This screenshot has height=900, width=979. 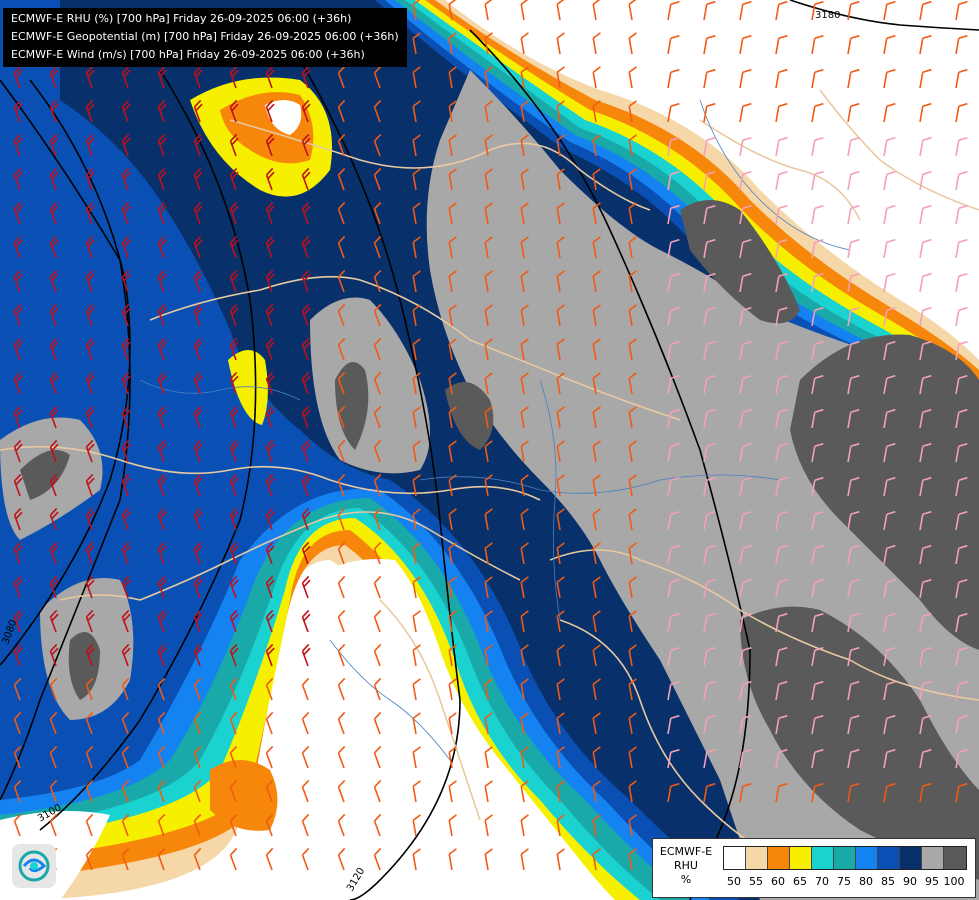 I want to click on legend-tick-label: 70, so click(x=822, y=881).